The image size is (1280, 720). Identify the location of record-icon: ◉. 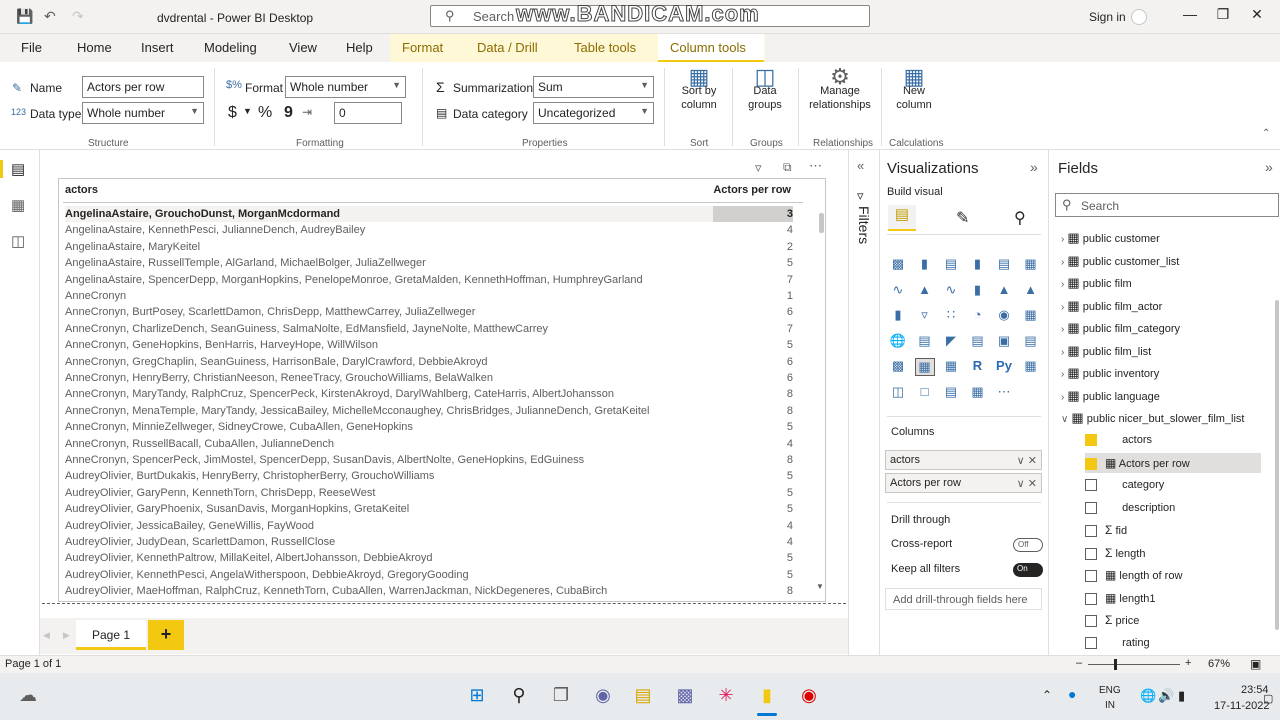
(809, 697).